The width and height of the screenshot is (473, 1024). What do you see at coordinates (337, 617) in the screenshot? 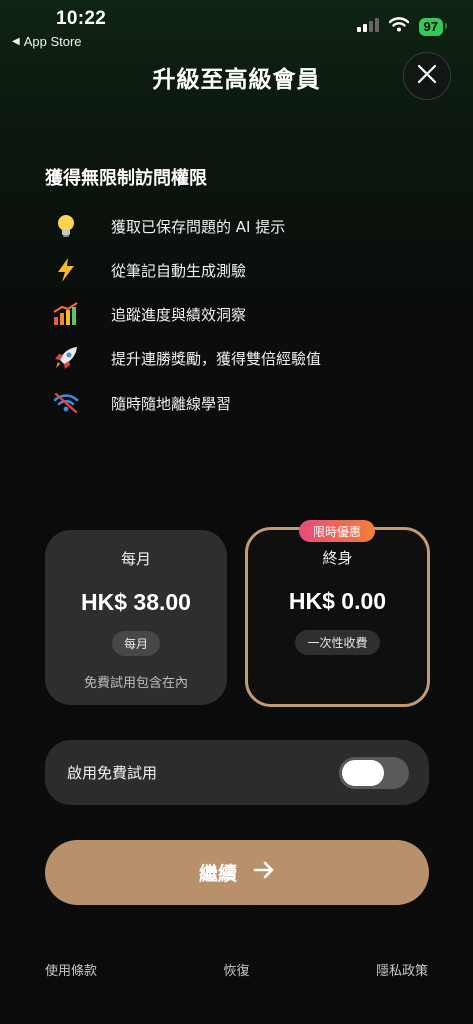
I see `plan-lifetime-card: 終身 HK$ 0.00 一次性收費` at bounding box center [337, 617].